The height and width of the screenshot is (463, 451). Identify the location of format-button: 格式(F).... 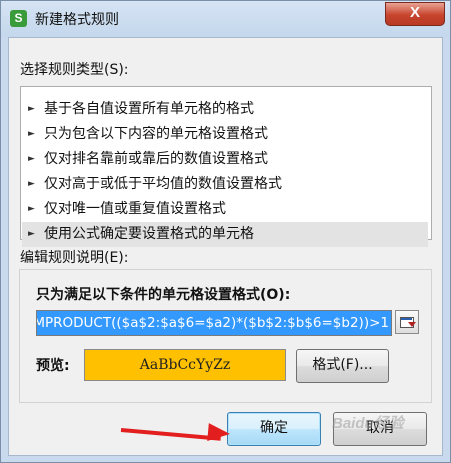
(342, 366).